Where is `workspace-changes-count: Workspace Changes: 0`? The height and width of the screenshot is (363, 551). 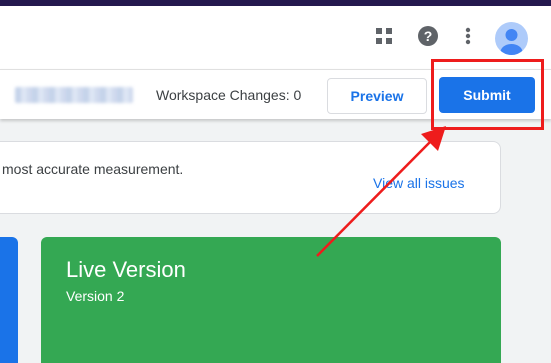 workspace-changes-count: Workspace Changes: 0 is located at coordinates (229, 95).